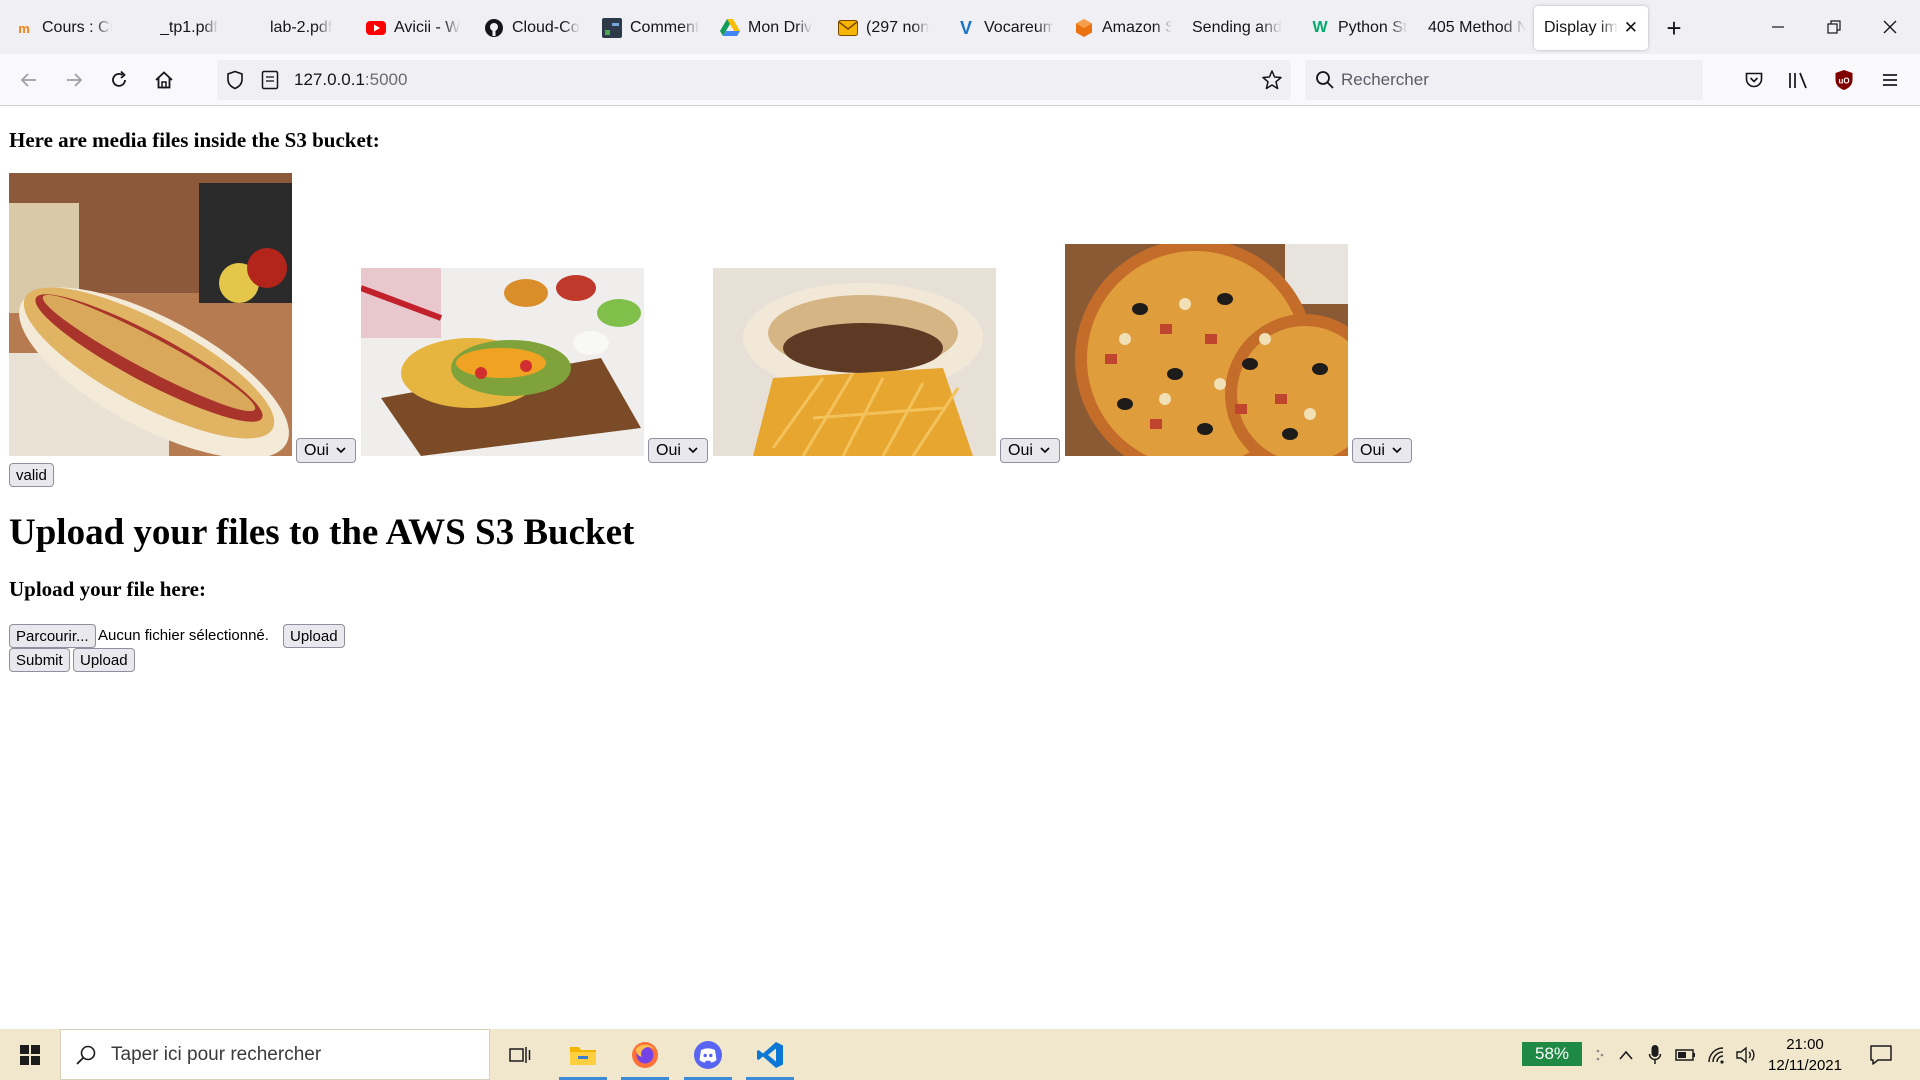 The width and height of the screenshot is (1920, 1080). I want to click on bookmark-star-icon, so click(1272, 82).